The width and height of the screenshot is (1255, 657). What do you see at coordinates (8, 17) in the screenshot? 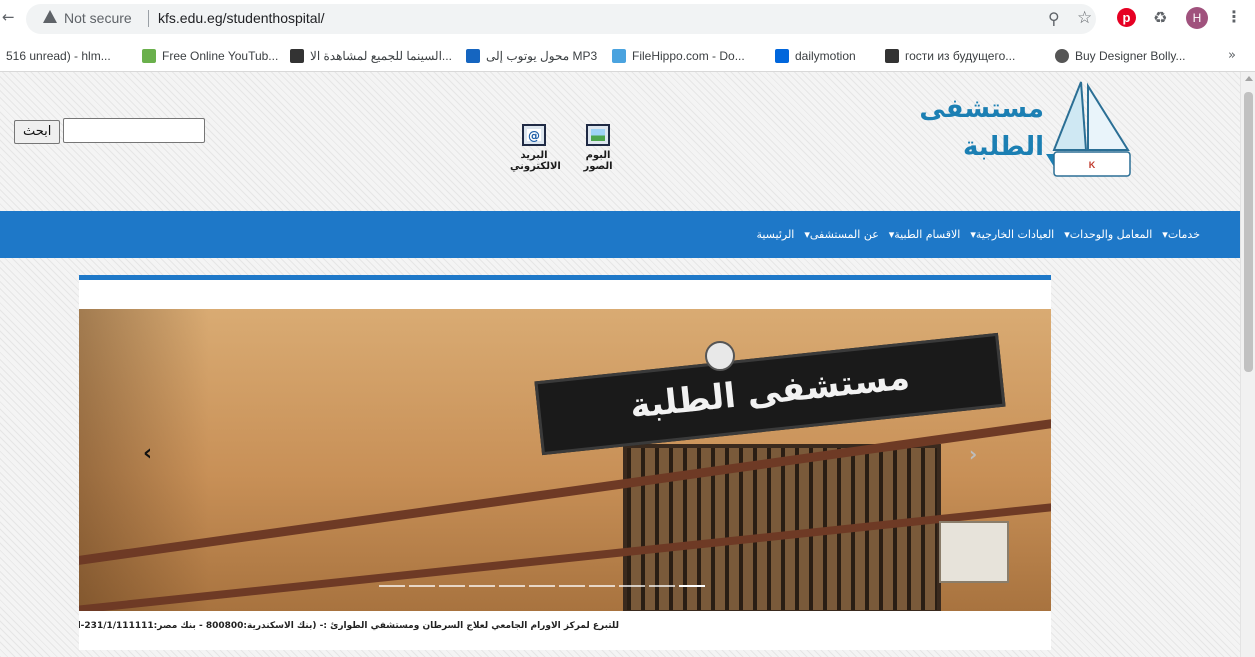
I see `back-arrow-icon: ←` at bounding box center [8, 17].